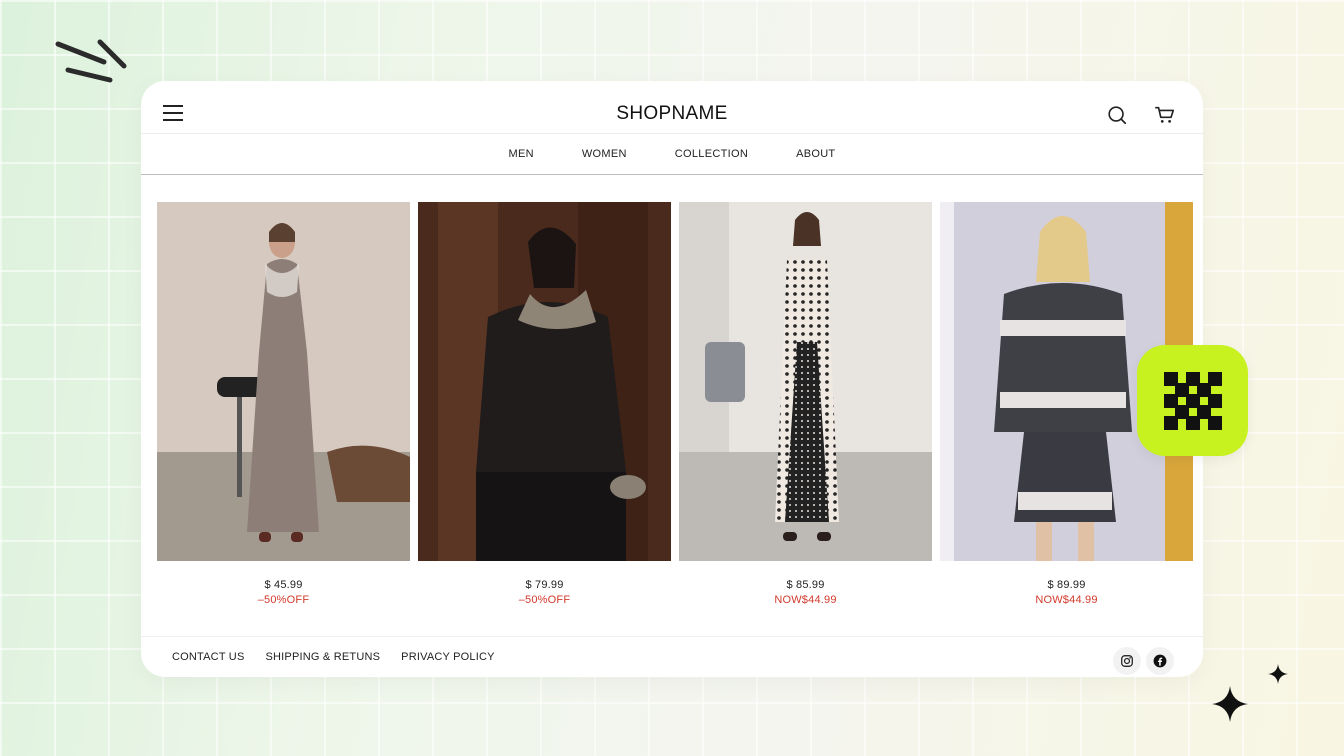  What do you see at coordinates (711, 154) in the screenshot?
I see `nav-item-collection: COLLECTION` at bounding box center [711, 154].